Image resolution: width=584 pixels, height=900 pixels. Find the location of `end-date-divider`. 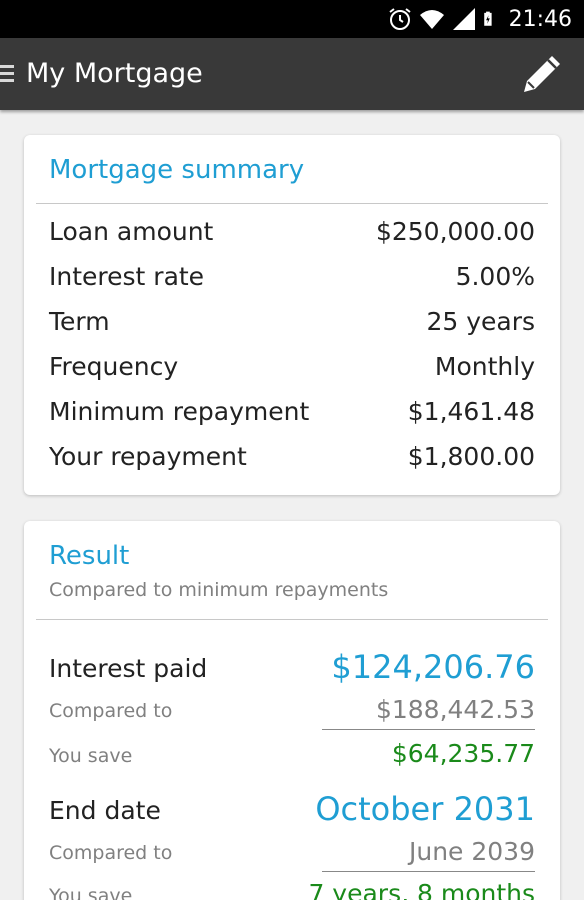

end-date-divider is located at coordinates (428, 871).